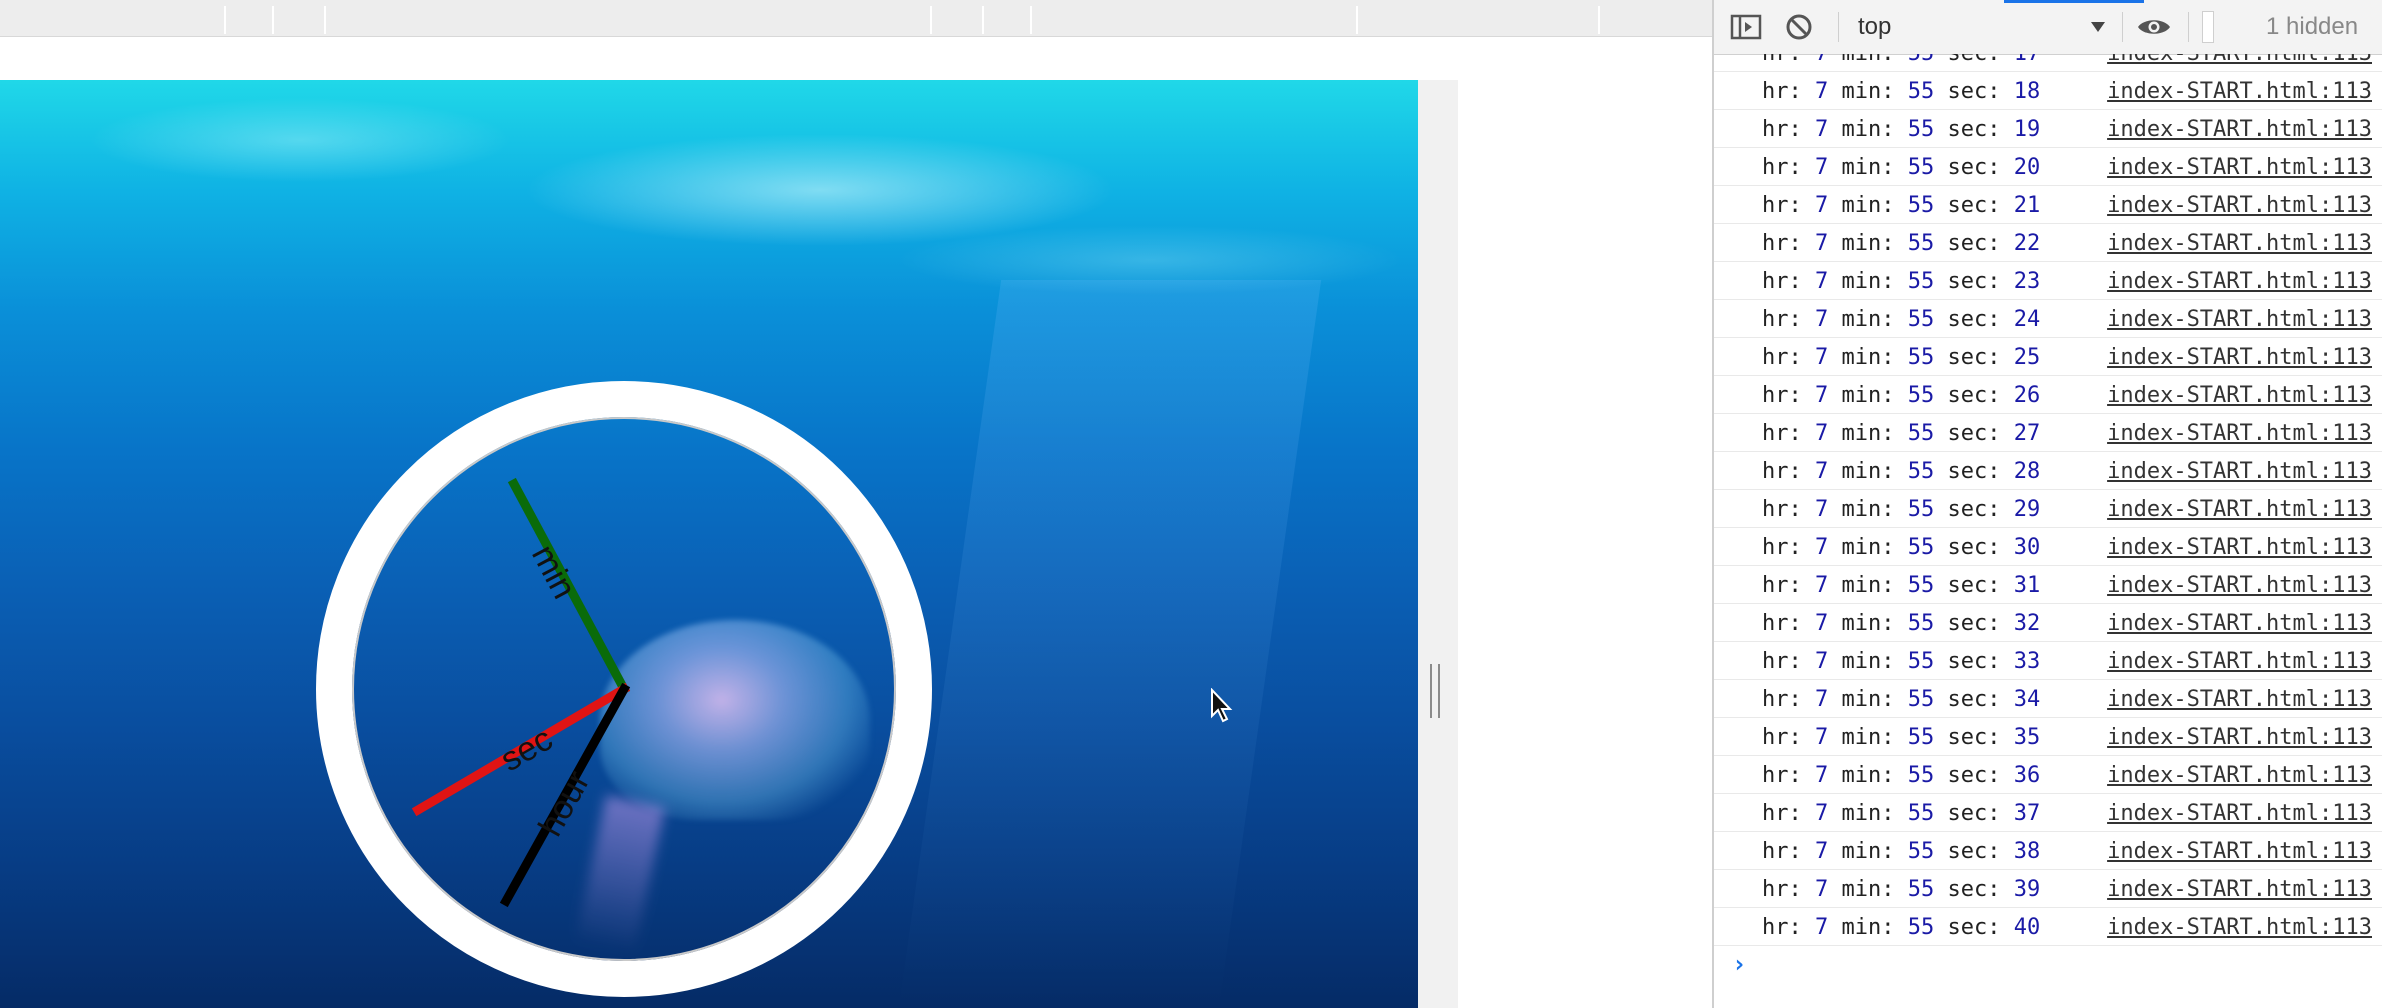 This screenshot has width=2382, height=1008. Describe the element at coordinates (2027, 585) in the screenshot. I see `second-value: 31` at that location.